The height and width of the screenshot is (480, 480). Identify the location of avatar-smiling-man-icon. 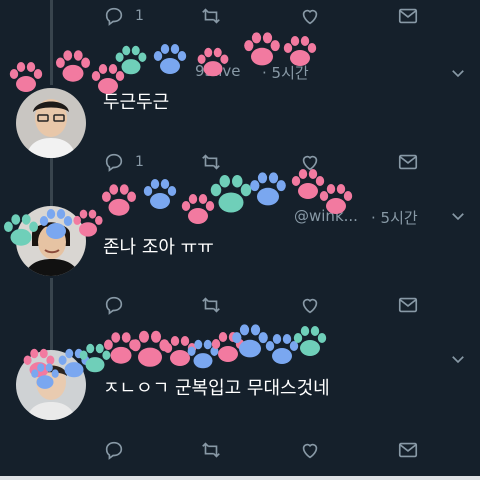
(51, 241).